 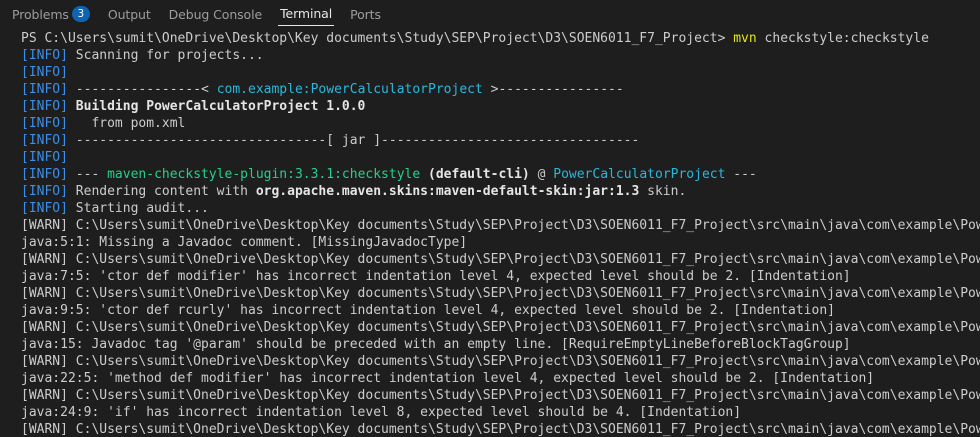 What do you see at coordinates (40, 14) in the screenshot?
I see `tab-problems-label: Problems` at bounding box center [40, 14].